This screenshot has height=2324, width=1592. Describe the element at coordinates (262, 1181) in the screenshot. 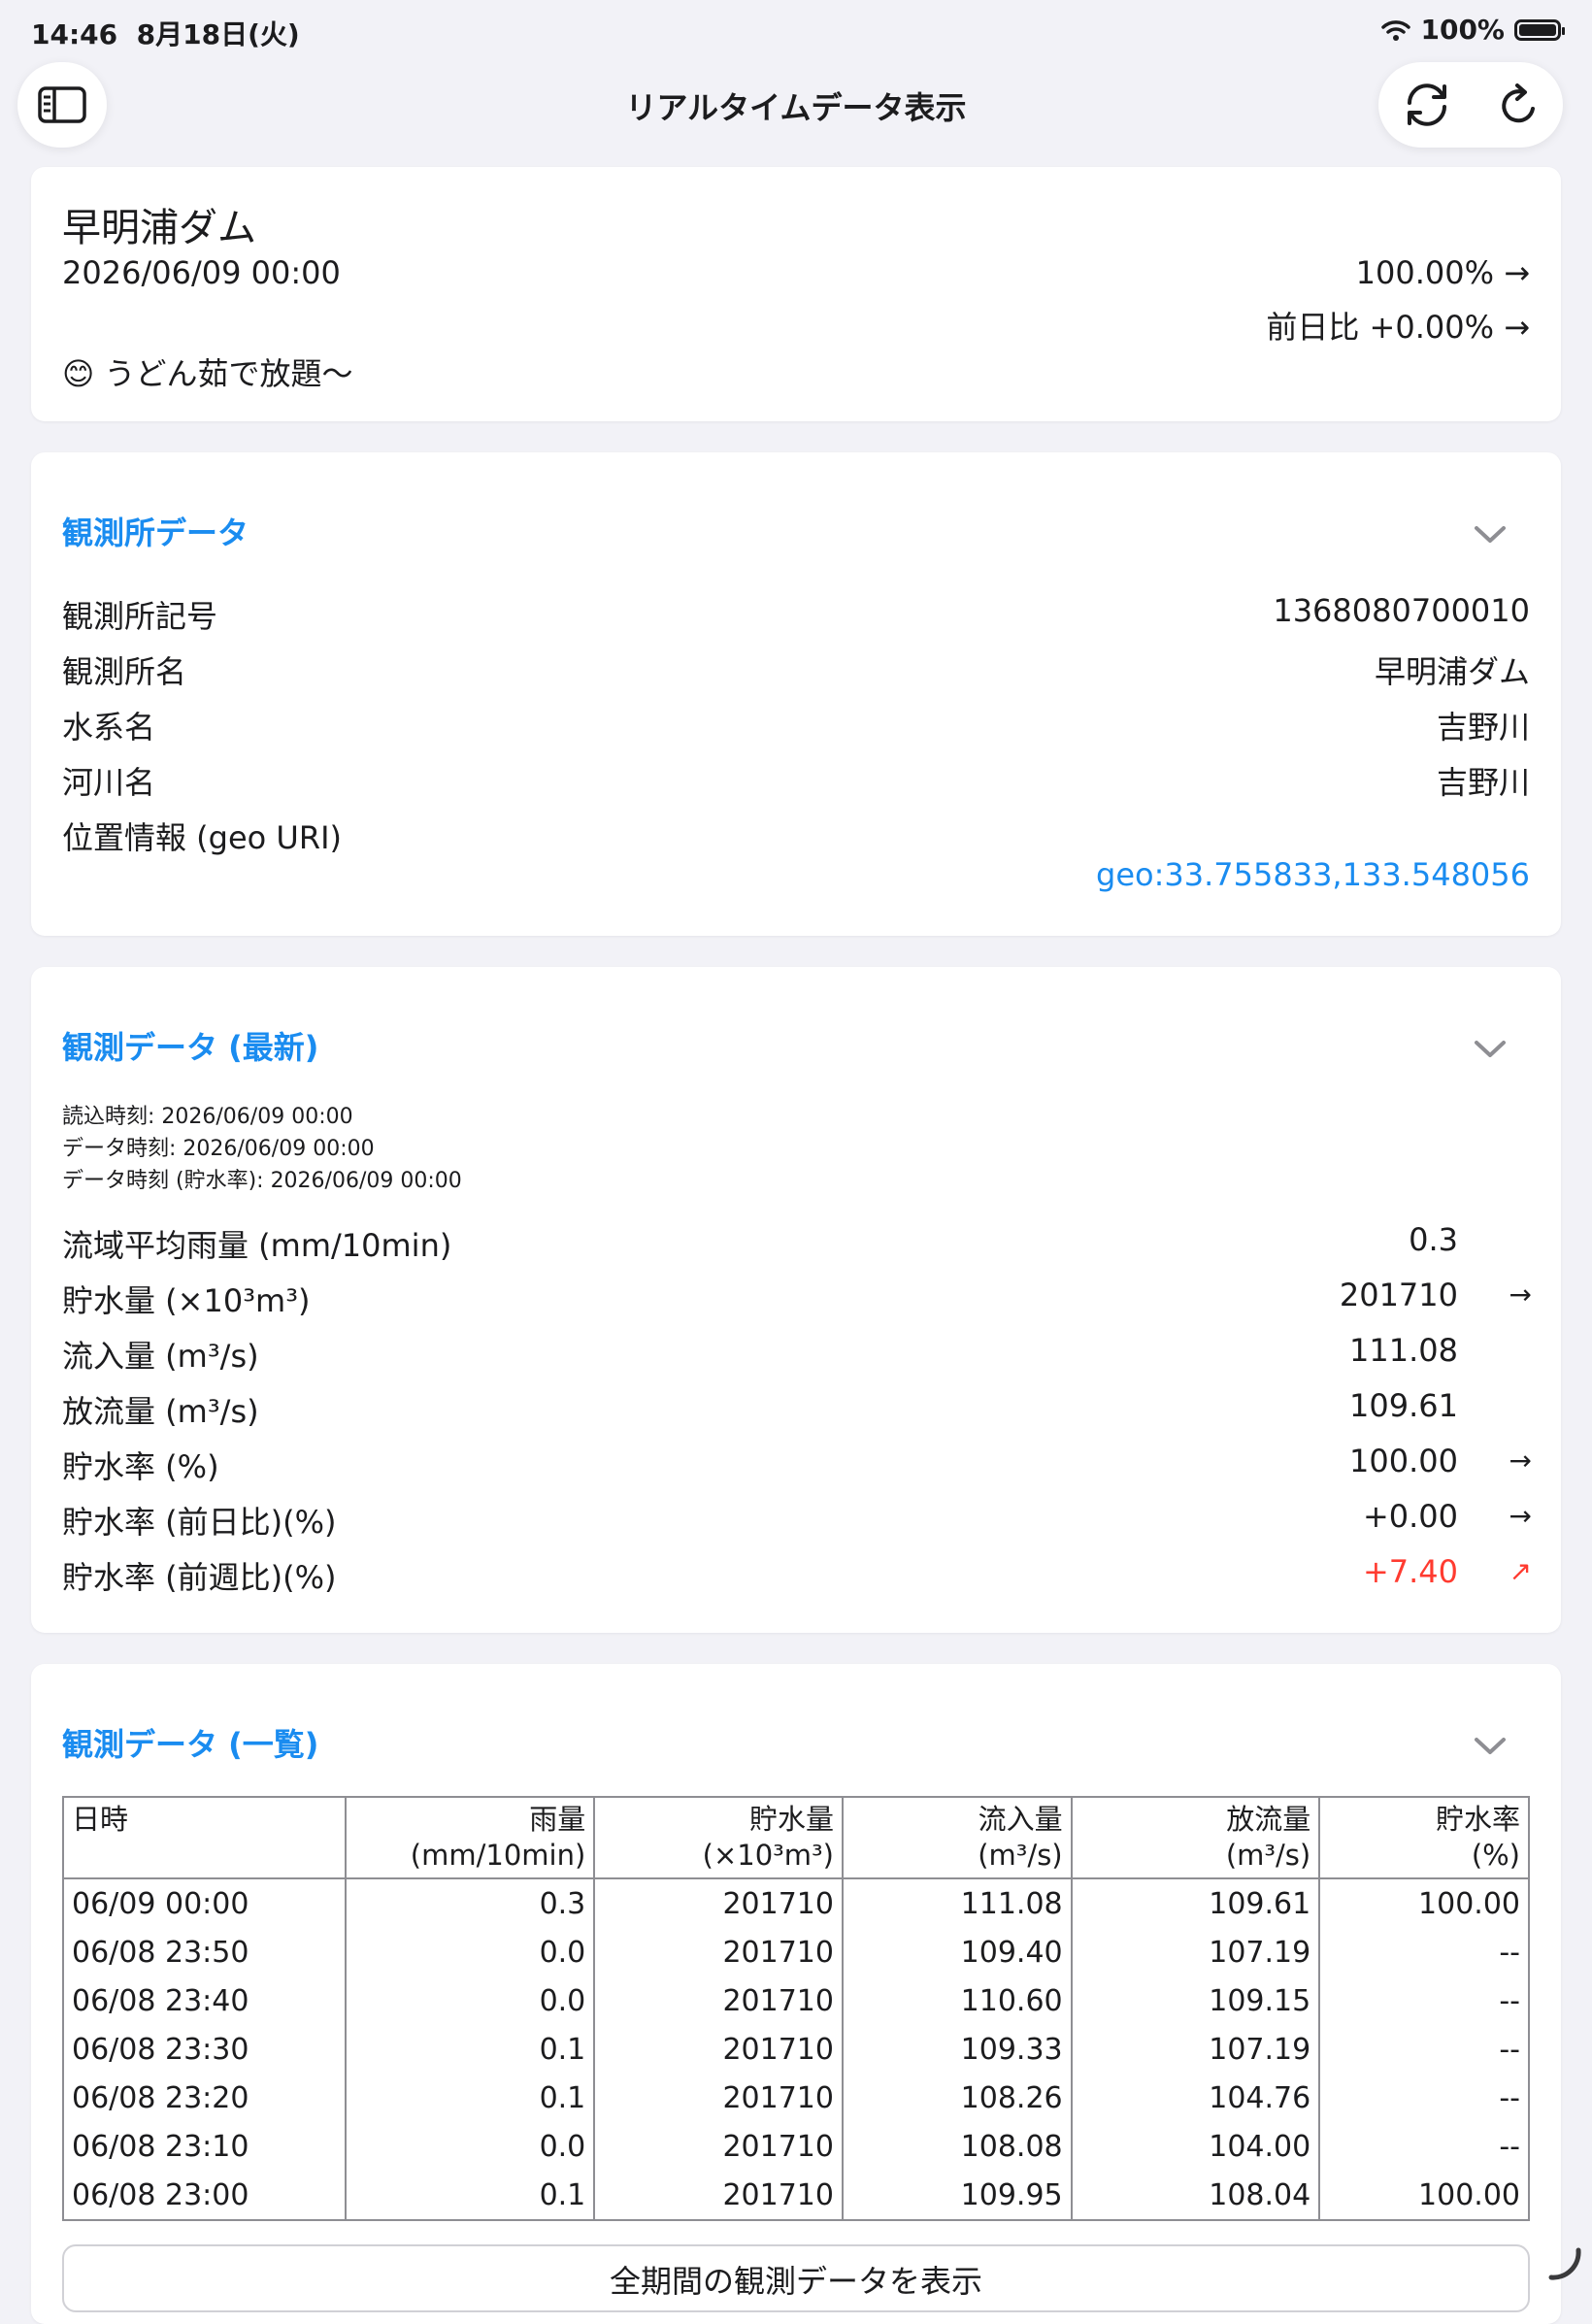

I see `data-time-rate: データ時刻 (貯水率): 2026/06/09 00:00` at that location.